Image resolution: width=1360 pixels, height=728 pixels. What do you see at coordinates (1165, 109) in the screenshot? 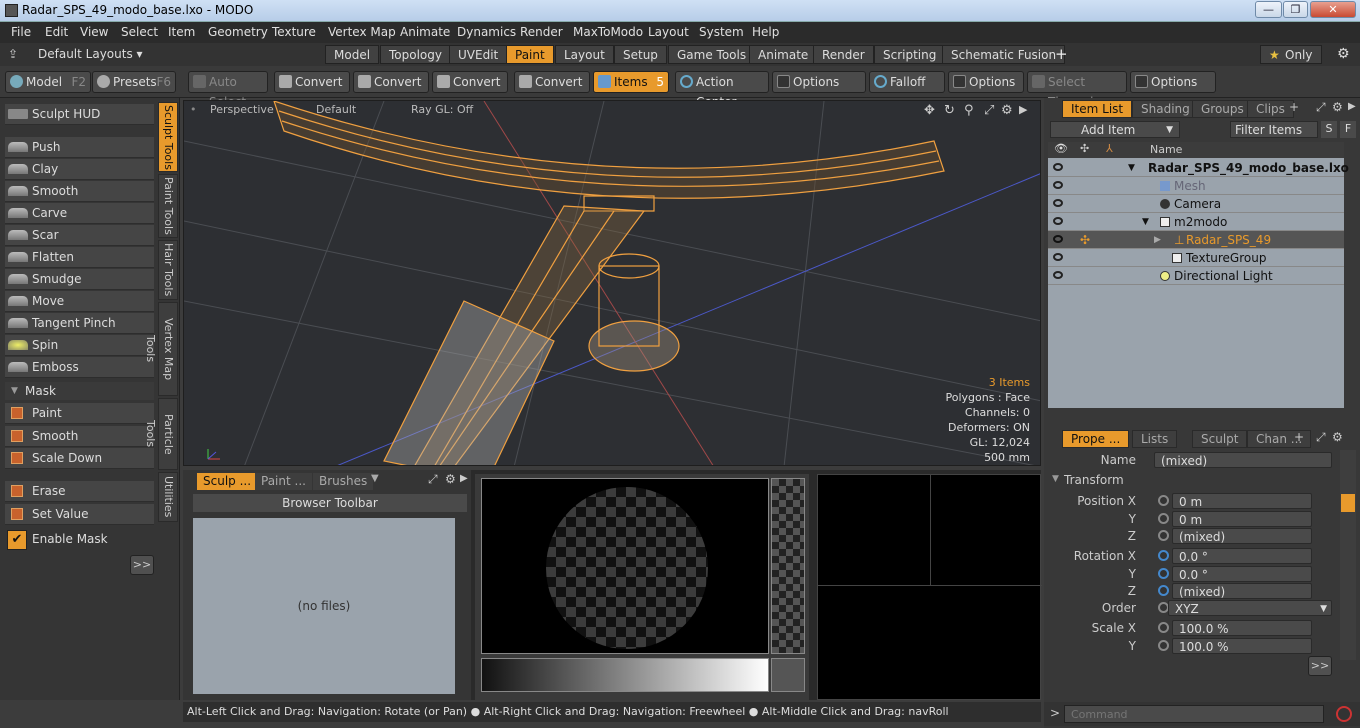
I see `tab-shading: Shading` at bounding box center [1165, 109].